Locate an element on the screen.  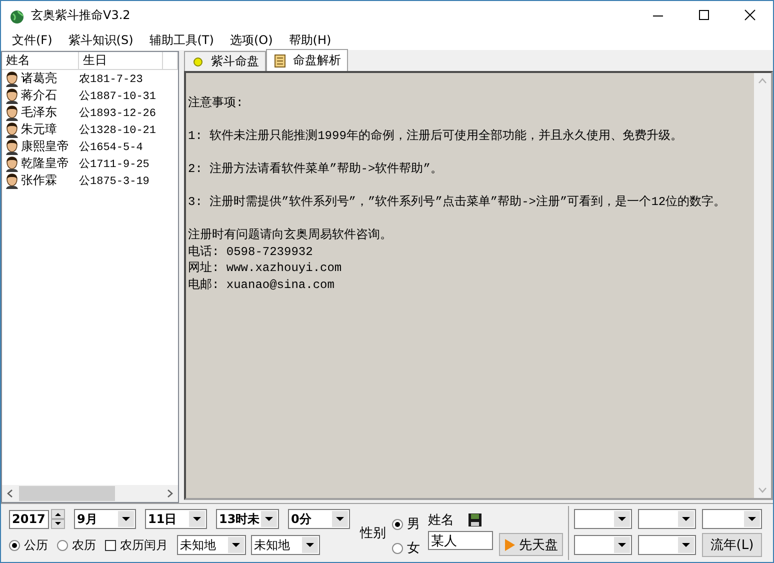
birthday-cell-text: 公1328-10-21 is located at coordinates (117, 130).